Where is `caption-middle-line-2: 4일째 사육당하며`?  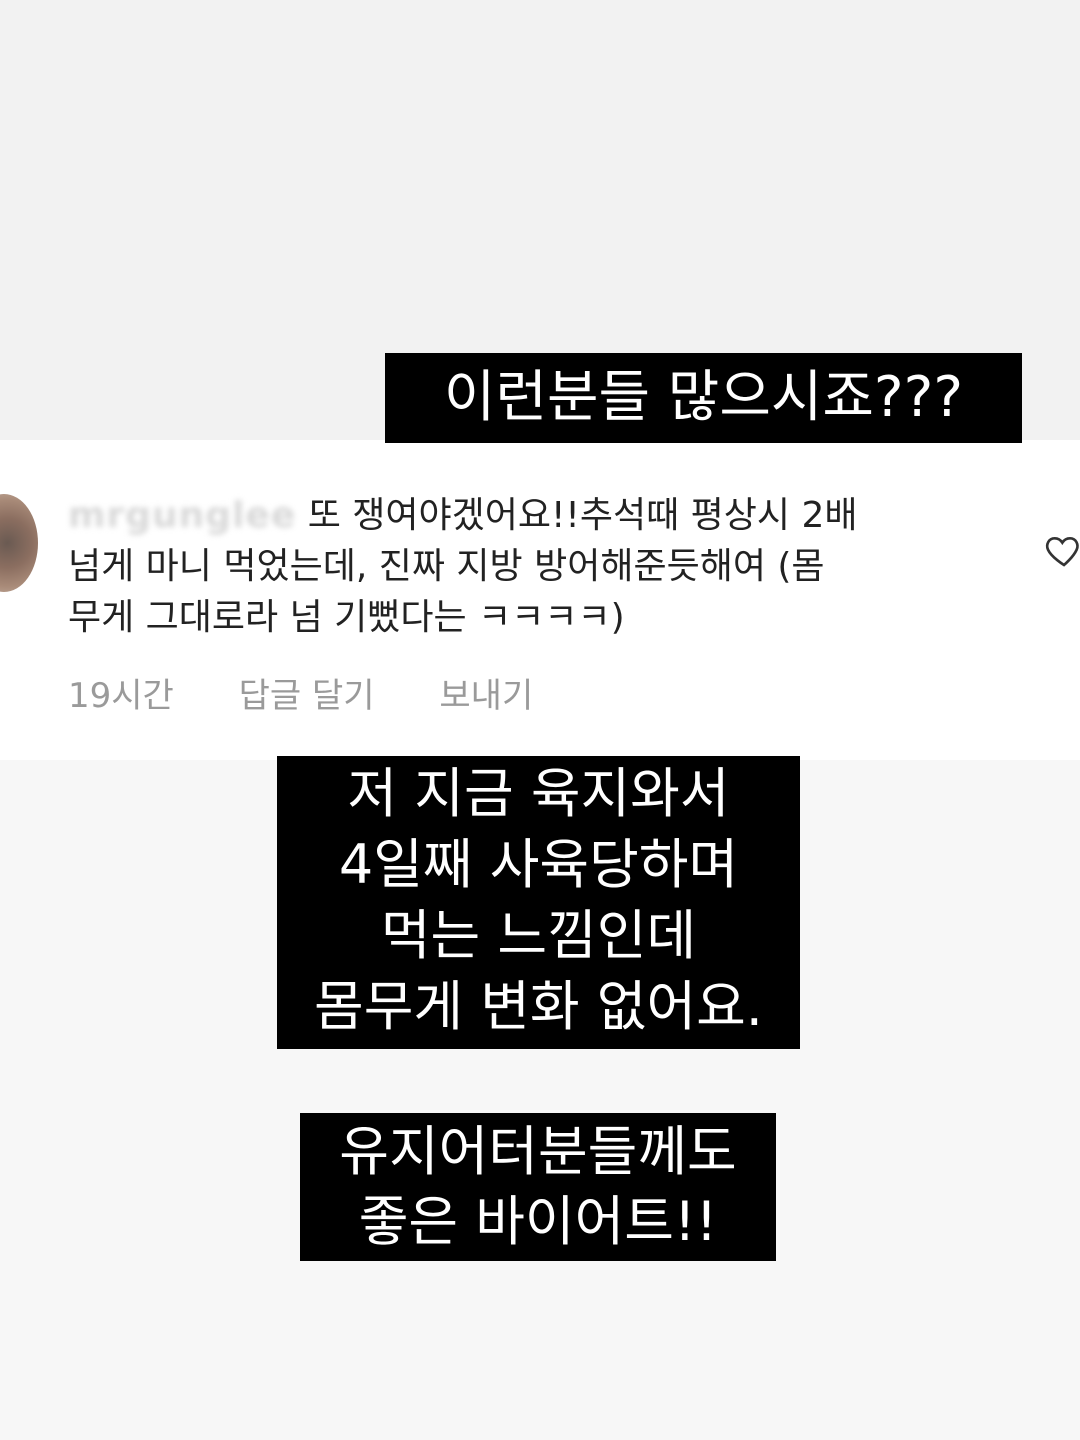 caption-middle-line-2: 4일째 사육당하며 is located at coordinates (538, 864).